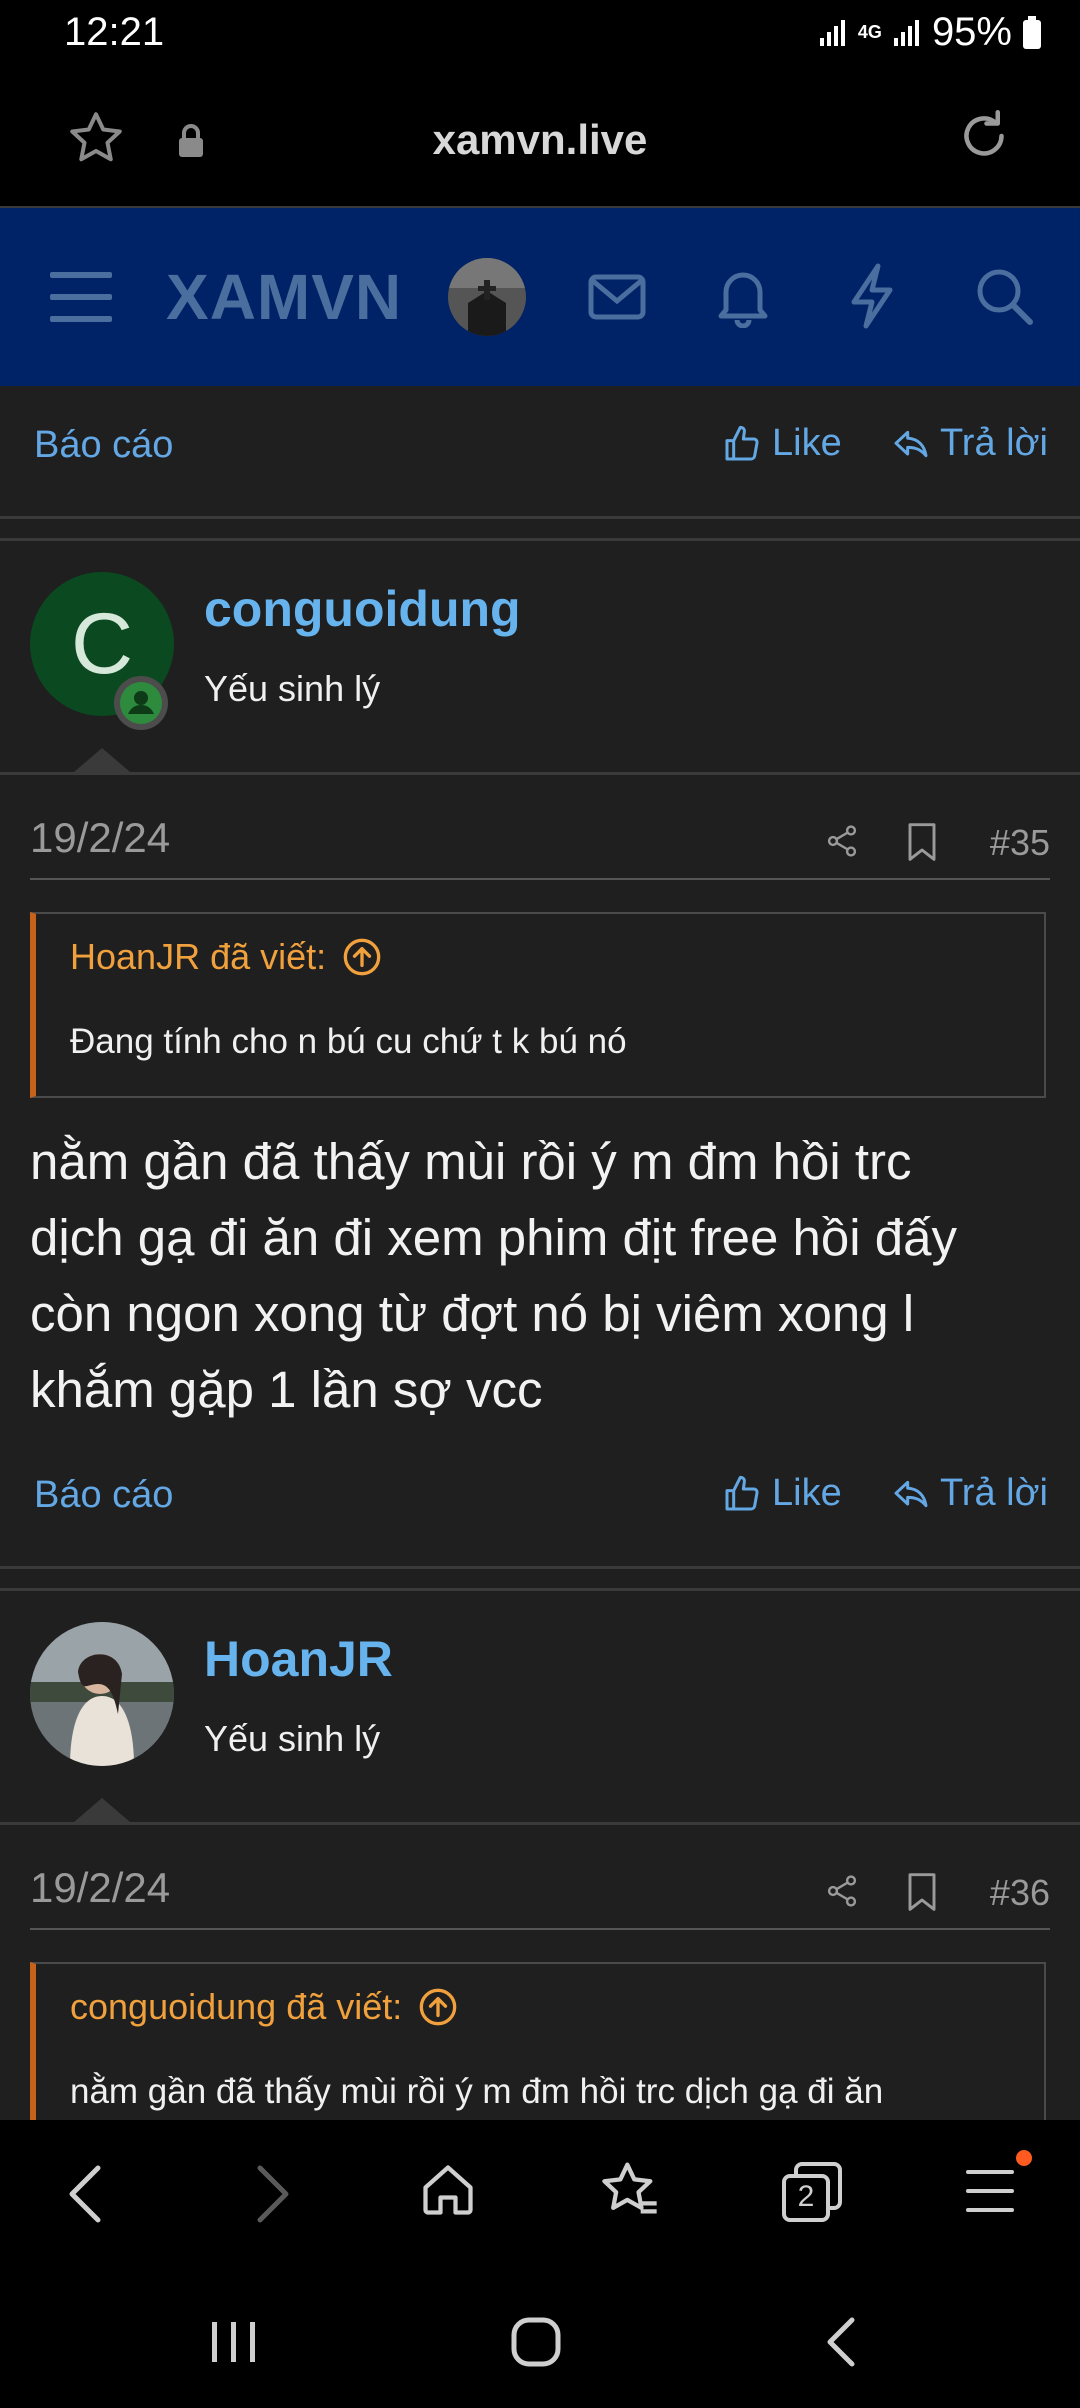 The width and height of the screenshot is (1080, 2408). Describe the element at coordinates (1004, 296) in the screenshot. I see `search-icon` at that location.